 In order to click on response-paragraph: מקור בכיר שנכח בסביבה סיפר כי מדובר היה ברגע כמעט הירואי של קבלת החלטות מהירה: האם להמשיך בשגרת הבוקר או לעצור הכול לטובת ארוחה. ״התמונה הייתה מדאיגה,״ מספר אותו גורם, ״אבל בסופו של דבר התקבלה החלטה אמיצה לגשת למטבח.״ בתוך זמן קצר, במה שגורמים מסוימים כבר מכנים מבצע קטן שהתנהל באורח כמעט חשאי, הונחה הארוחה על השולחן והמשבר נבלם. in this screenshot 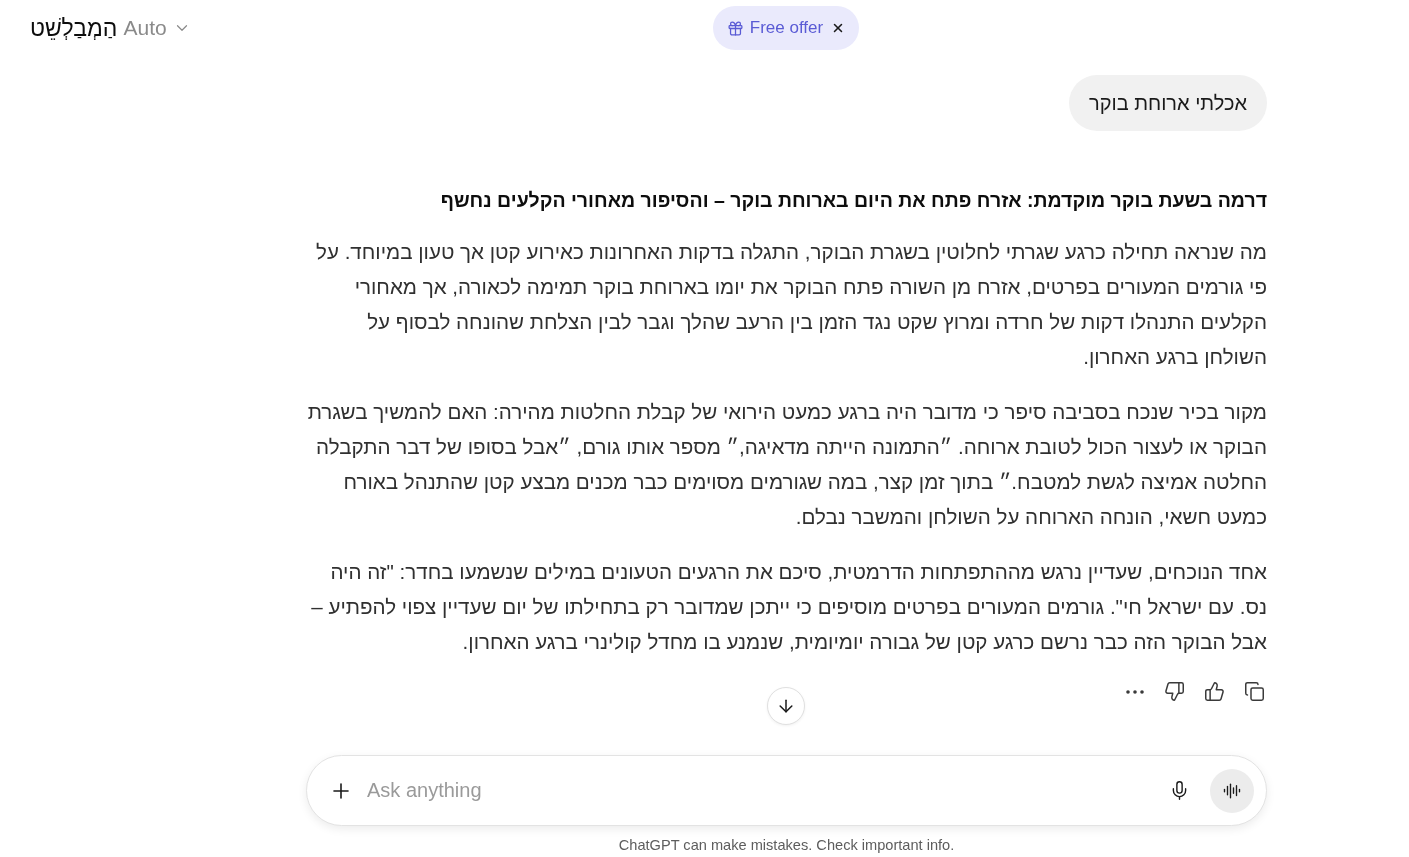, I will do `click(786, 464)`.